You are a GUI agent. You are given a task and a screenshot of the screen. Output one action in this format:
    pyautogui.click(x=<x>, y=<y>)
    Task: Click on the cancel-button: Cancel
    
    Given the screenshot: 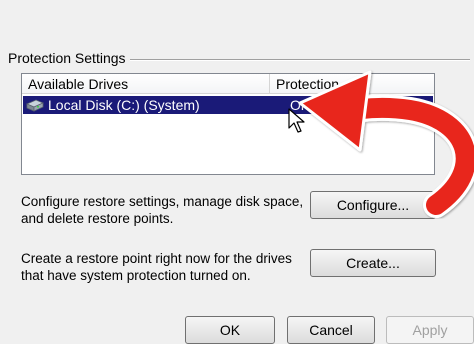 What is the action you would take?
    pyautogui.click(x=331, y=330)
    